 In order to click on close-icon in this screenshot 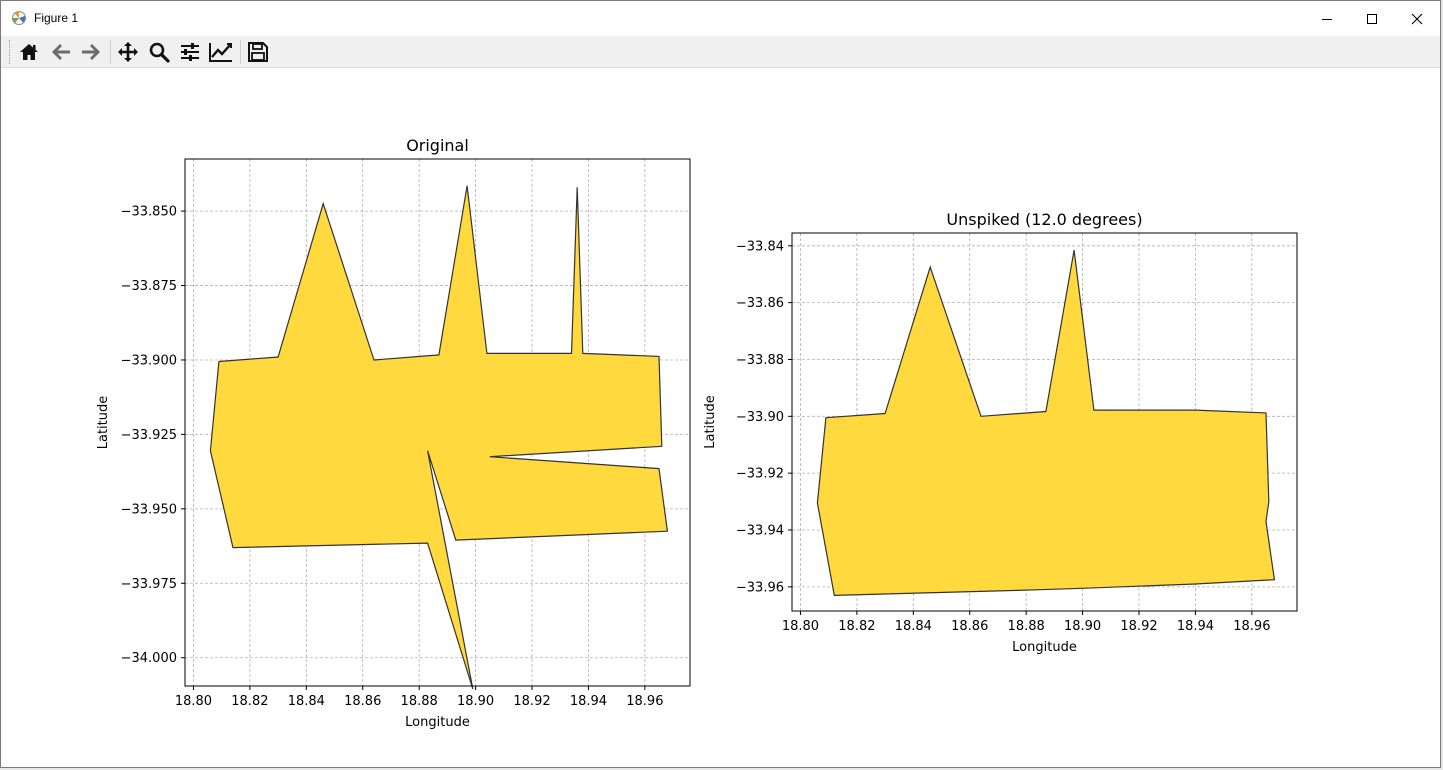, I will do `click(1417, 18)`.